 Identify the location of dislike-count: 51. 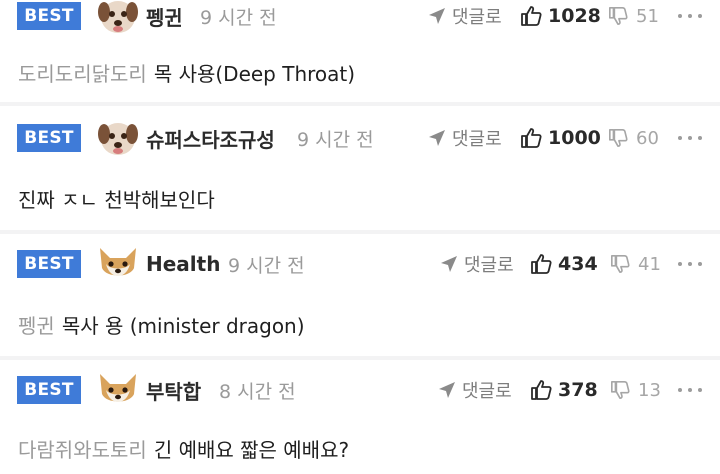
(647, 16).